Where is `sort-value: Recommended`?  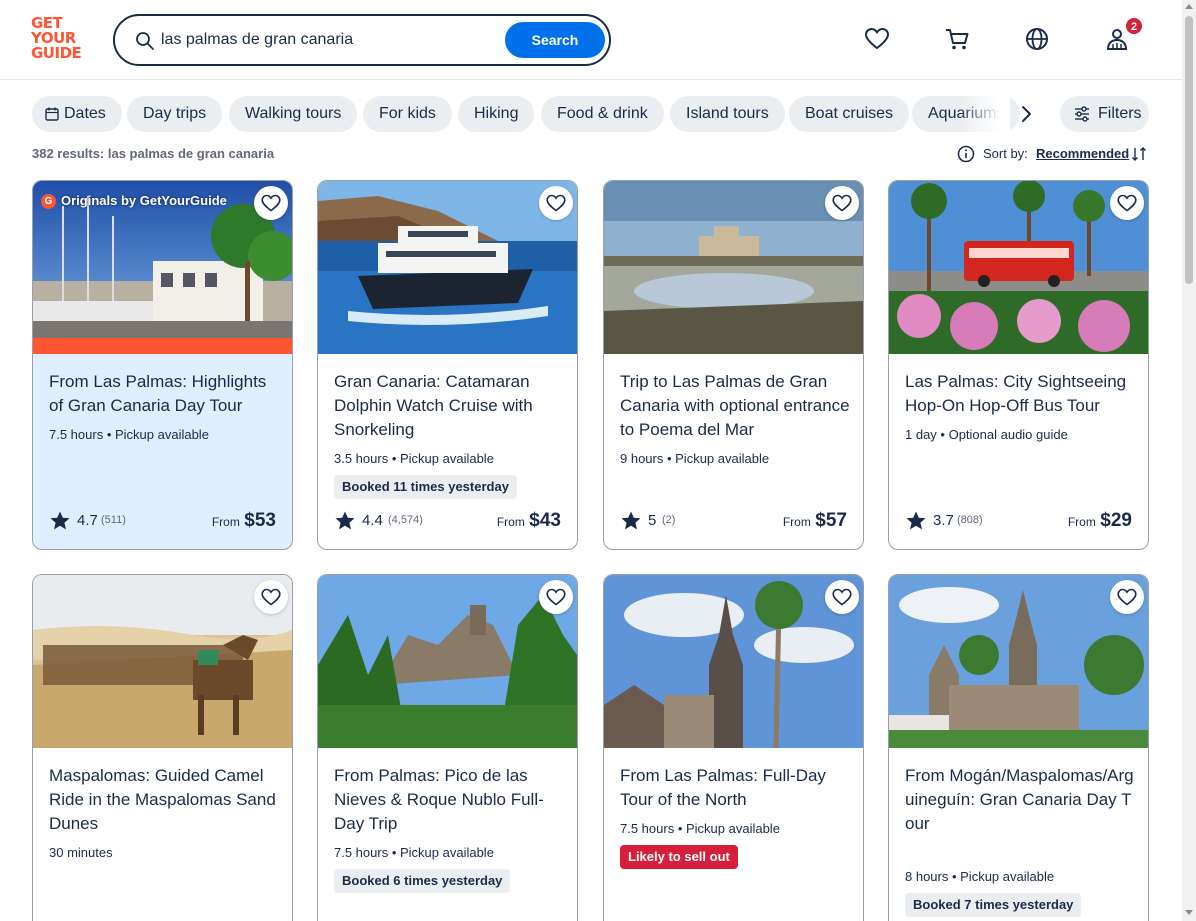
sort-value: Recommended is located at coordinates (1082, 153).